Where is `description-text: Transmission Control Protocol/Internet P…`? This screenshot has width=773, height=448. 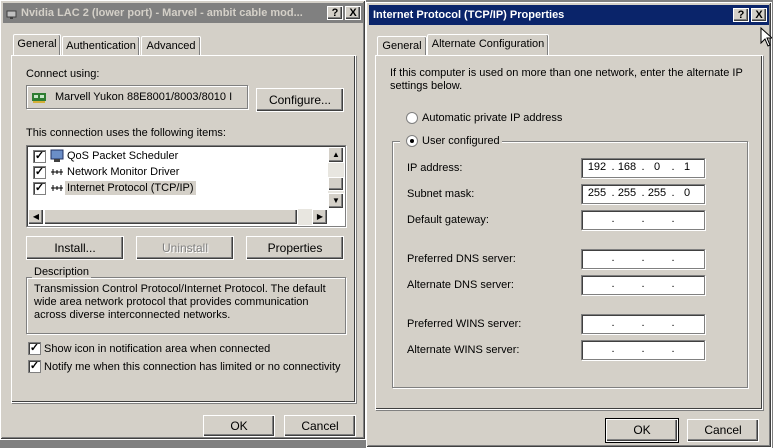
description-text: Transmission Control Protocol/Internet P… is located at coordinates (180, 302).